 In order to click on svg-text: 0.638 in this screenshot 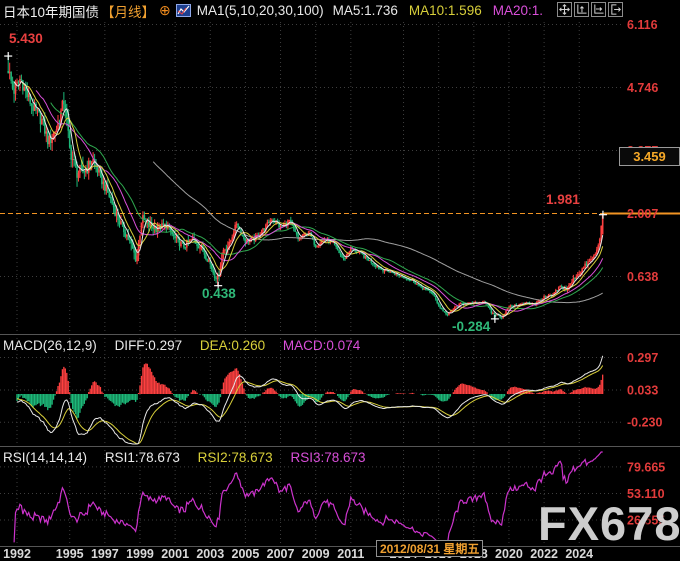, I will do `click(642, 277)`.